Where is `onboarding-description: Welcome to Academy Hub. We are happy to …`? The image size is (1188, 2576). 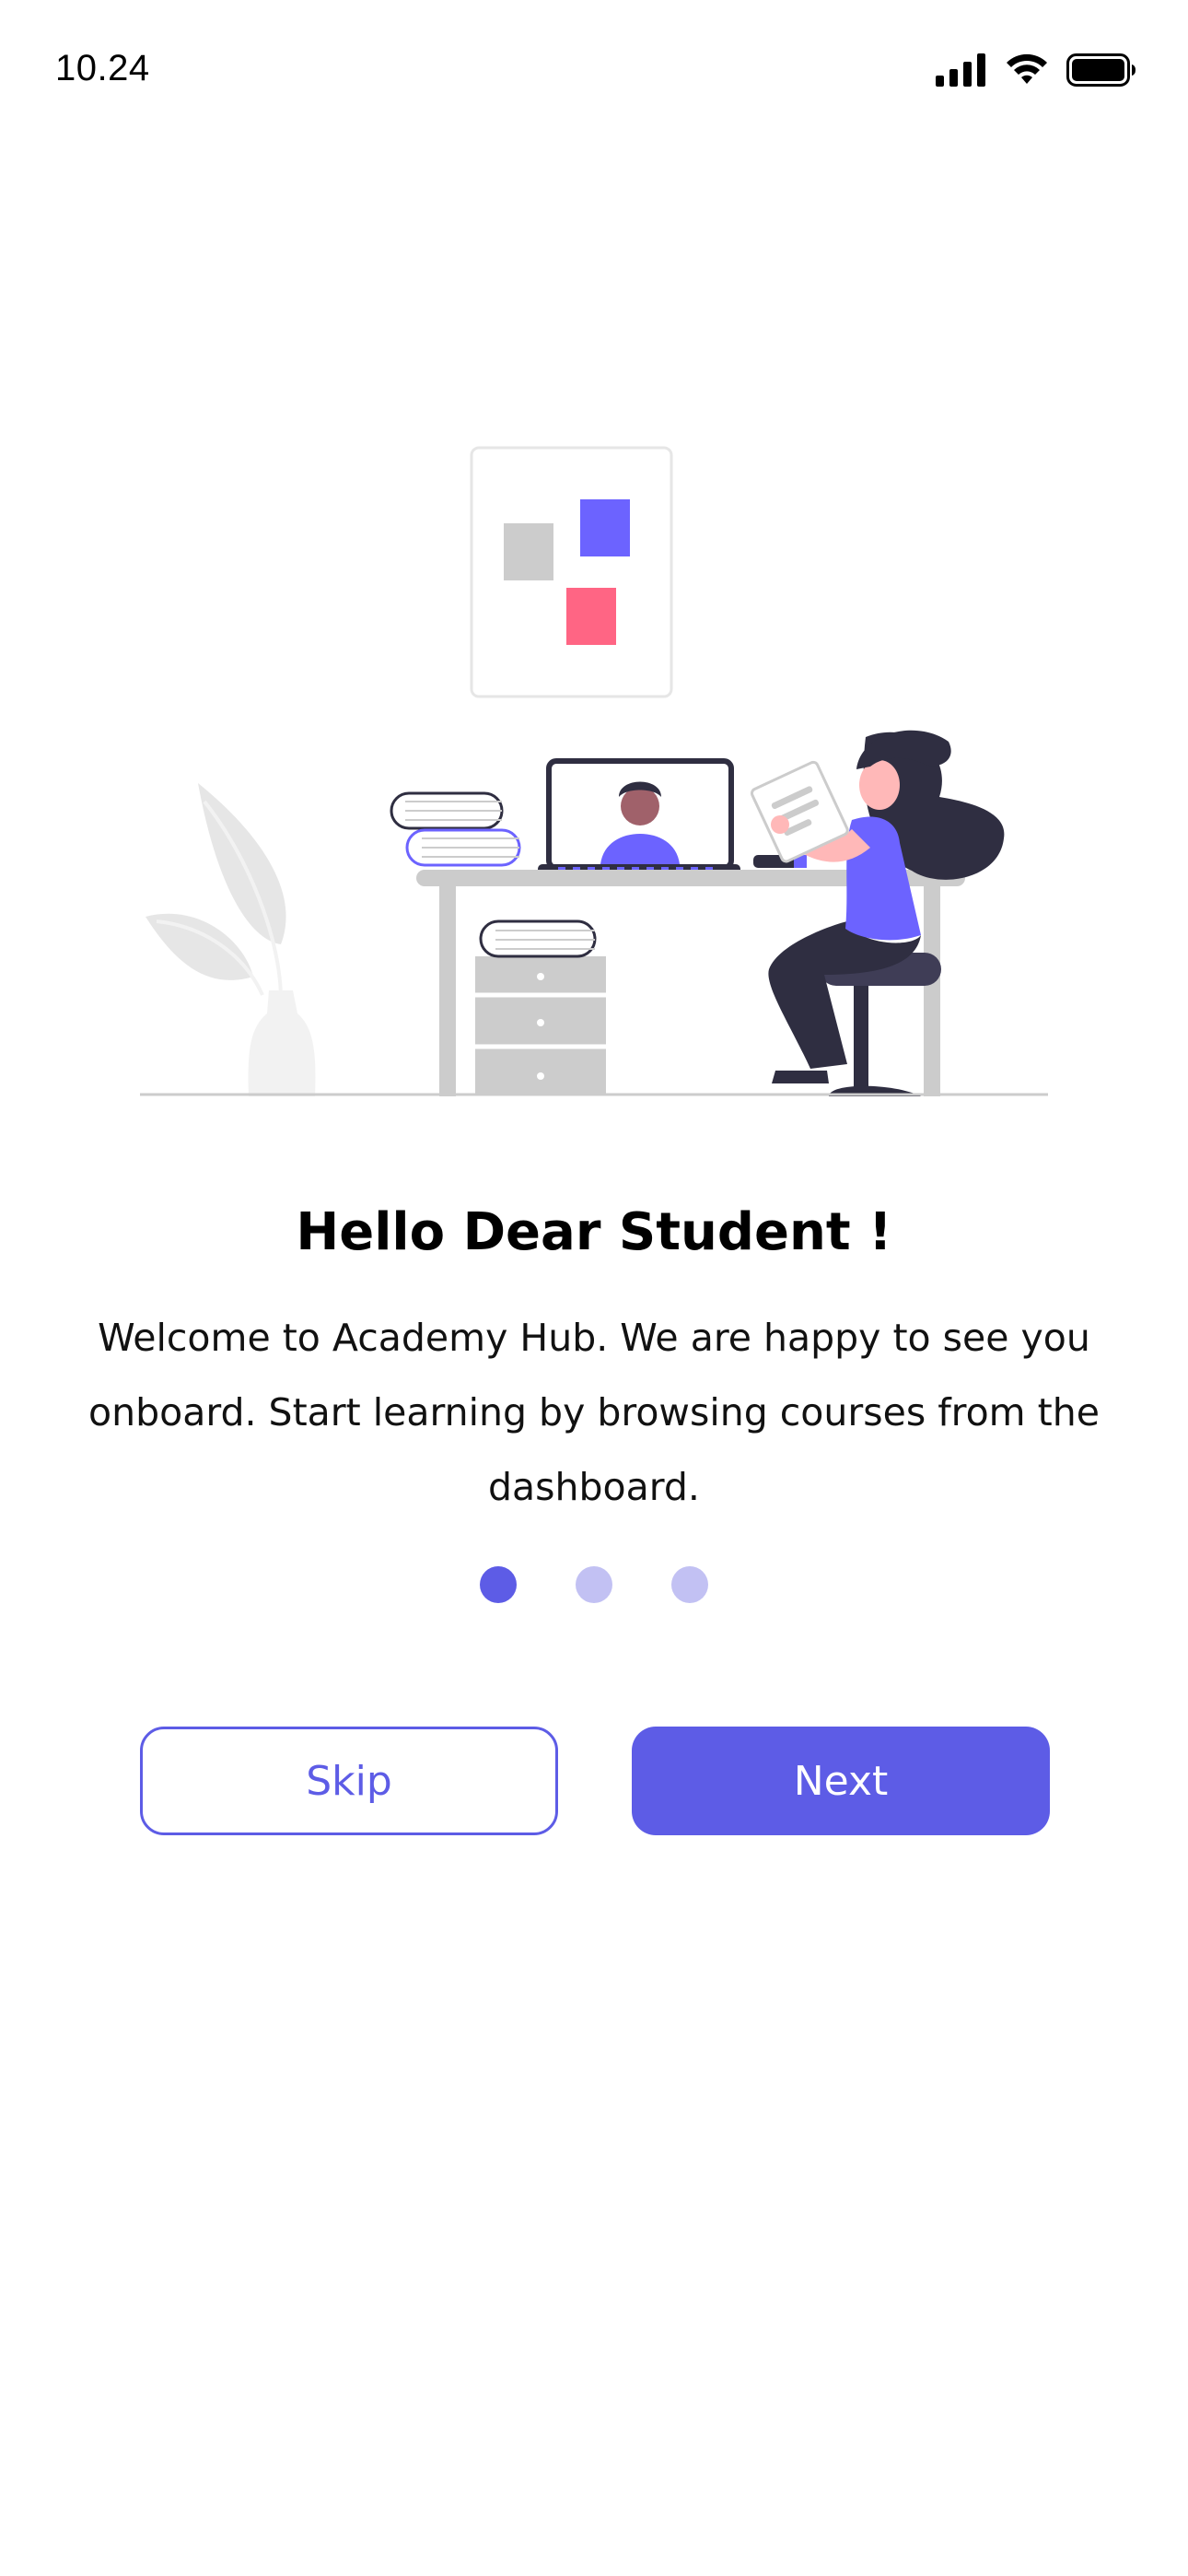
onboarding-description: Welcome to Academy Hub. We are happy to … is located at coordinates (594, 1412).